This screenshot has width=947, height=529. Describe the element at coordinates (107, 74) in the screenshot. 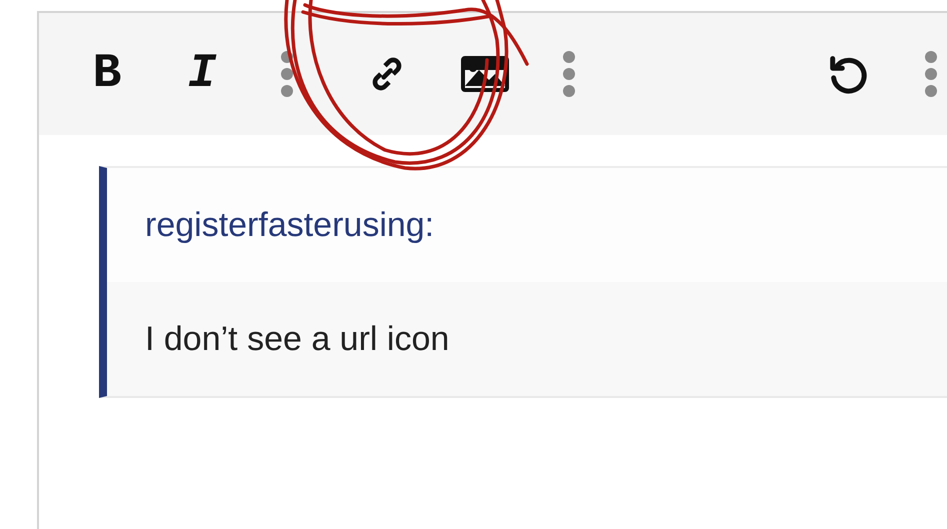

I see `bold-button: B` at that location.